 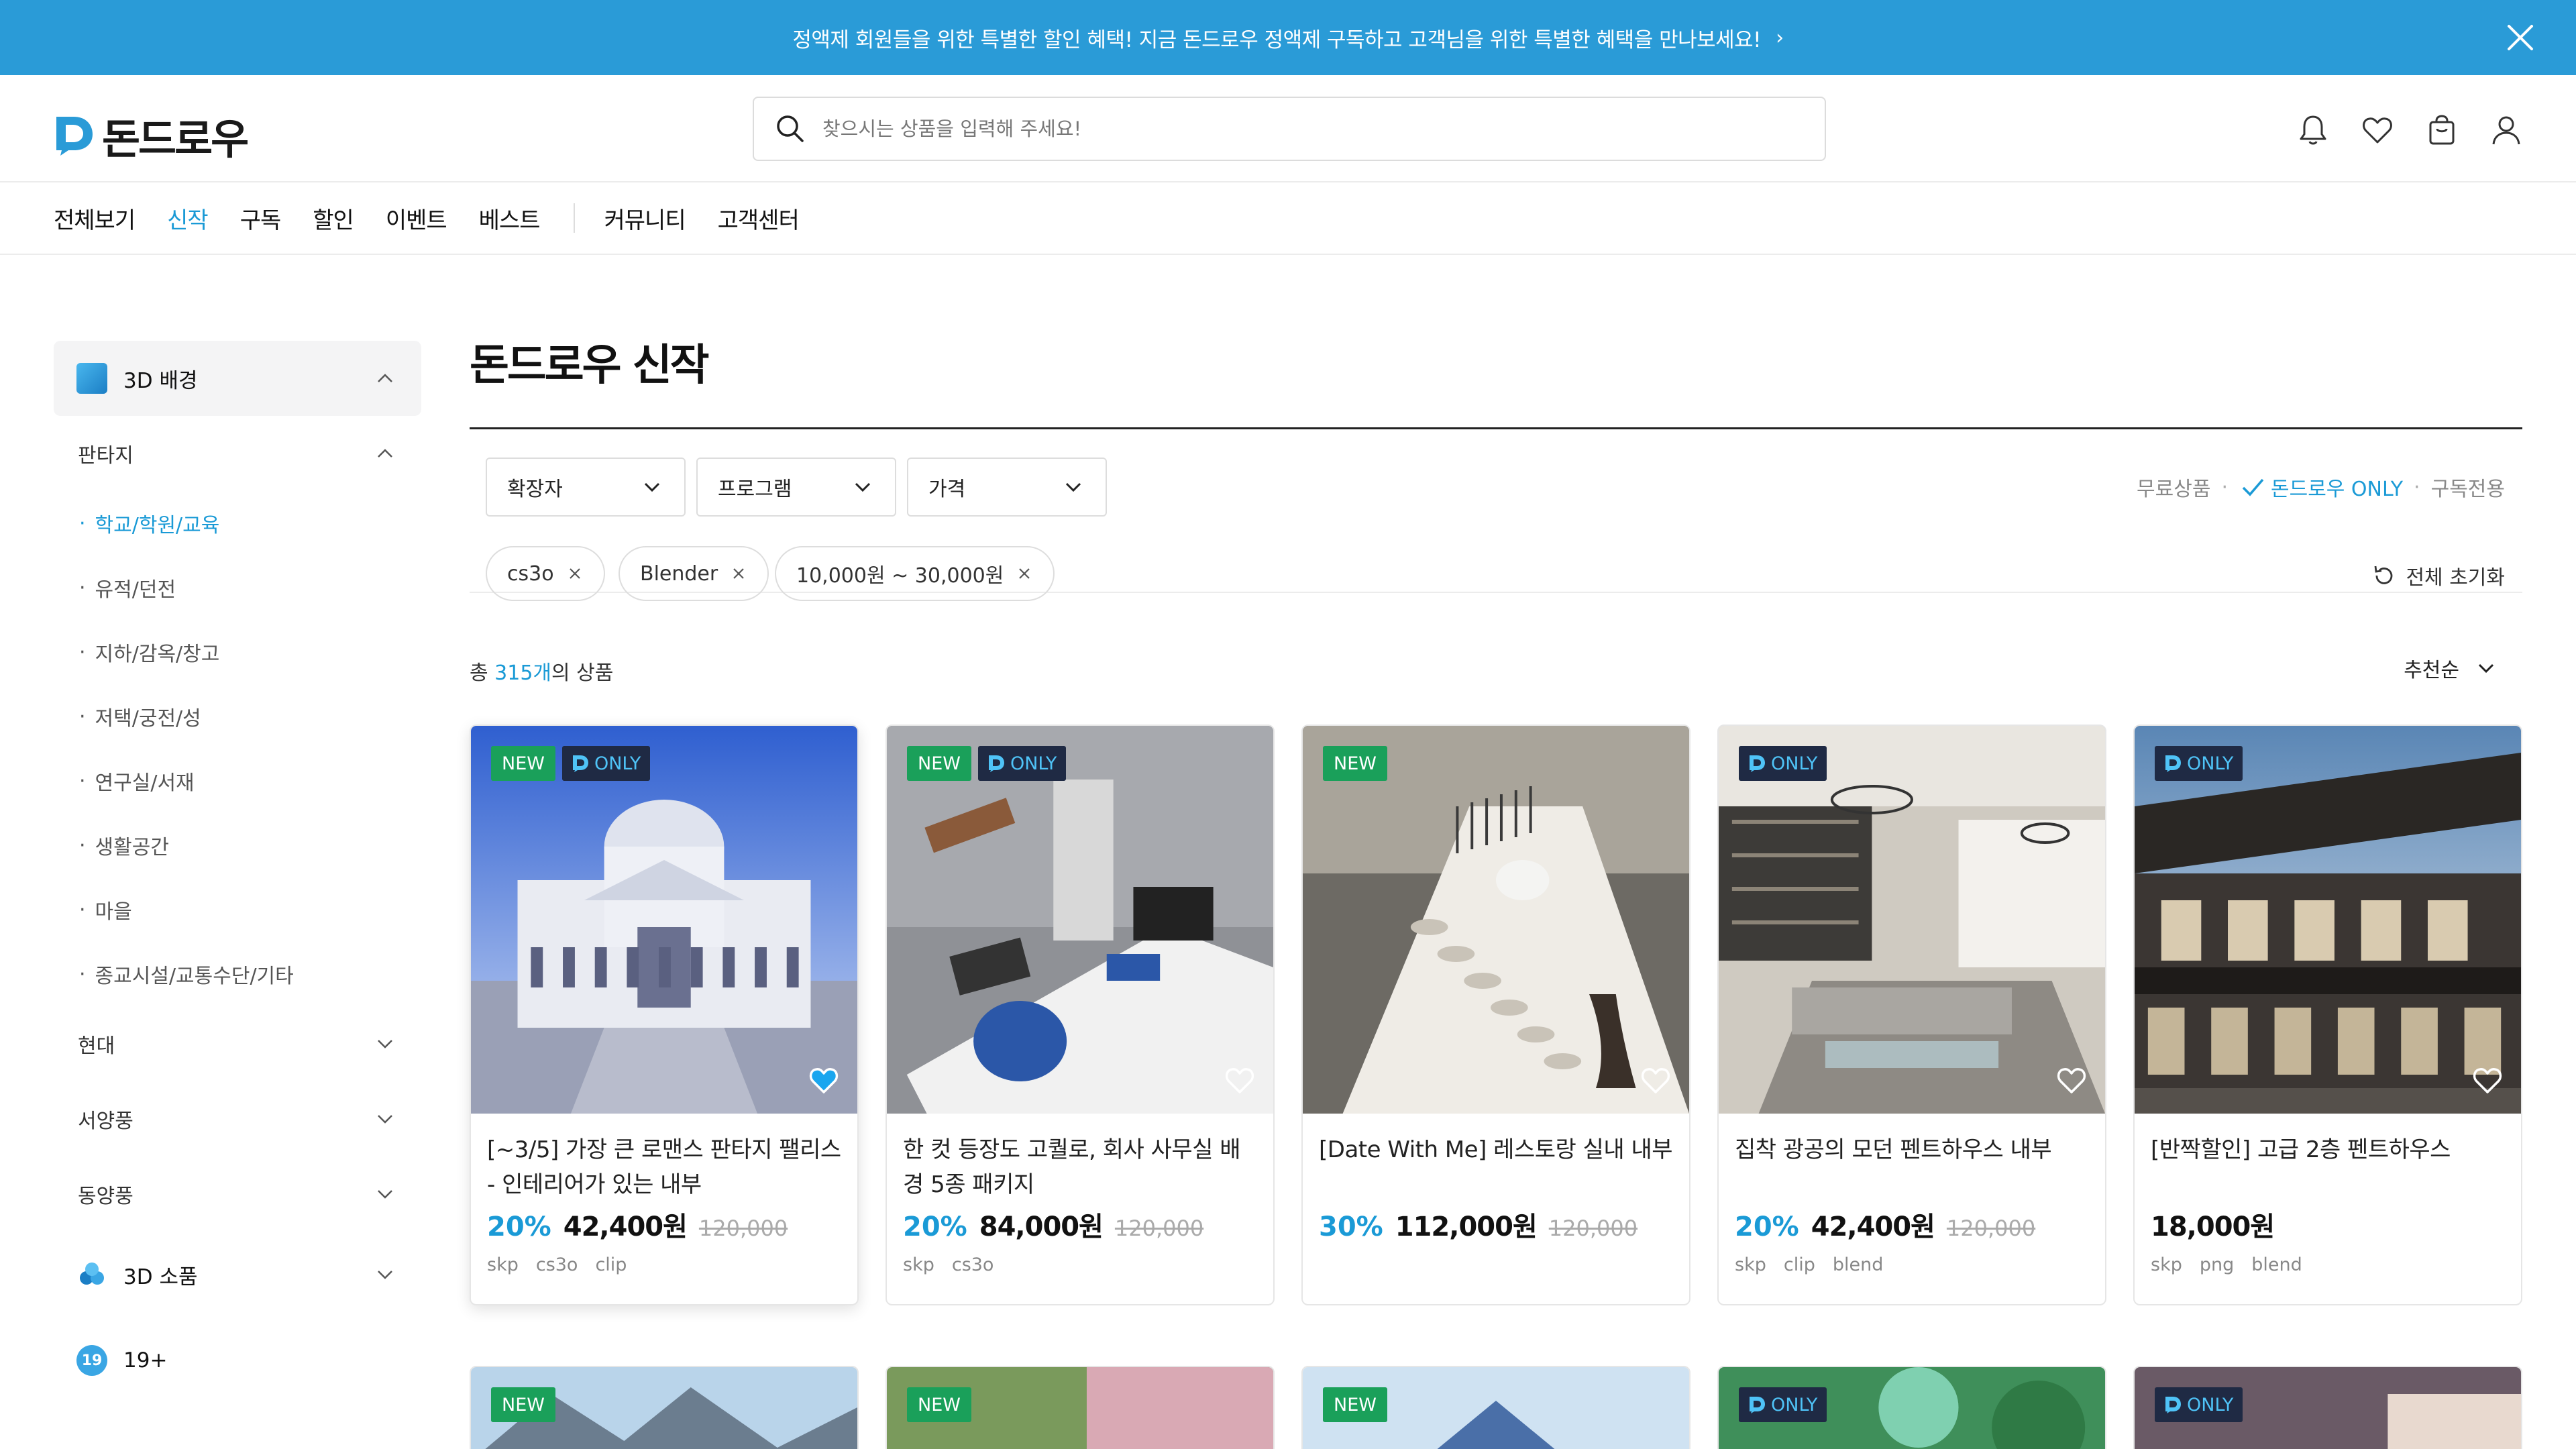 What do you see at coordinates (188, 218) in the screenshot?
I see `nav-item-new: 신작` at bounding box center [188, 218].